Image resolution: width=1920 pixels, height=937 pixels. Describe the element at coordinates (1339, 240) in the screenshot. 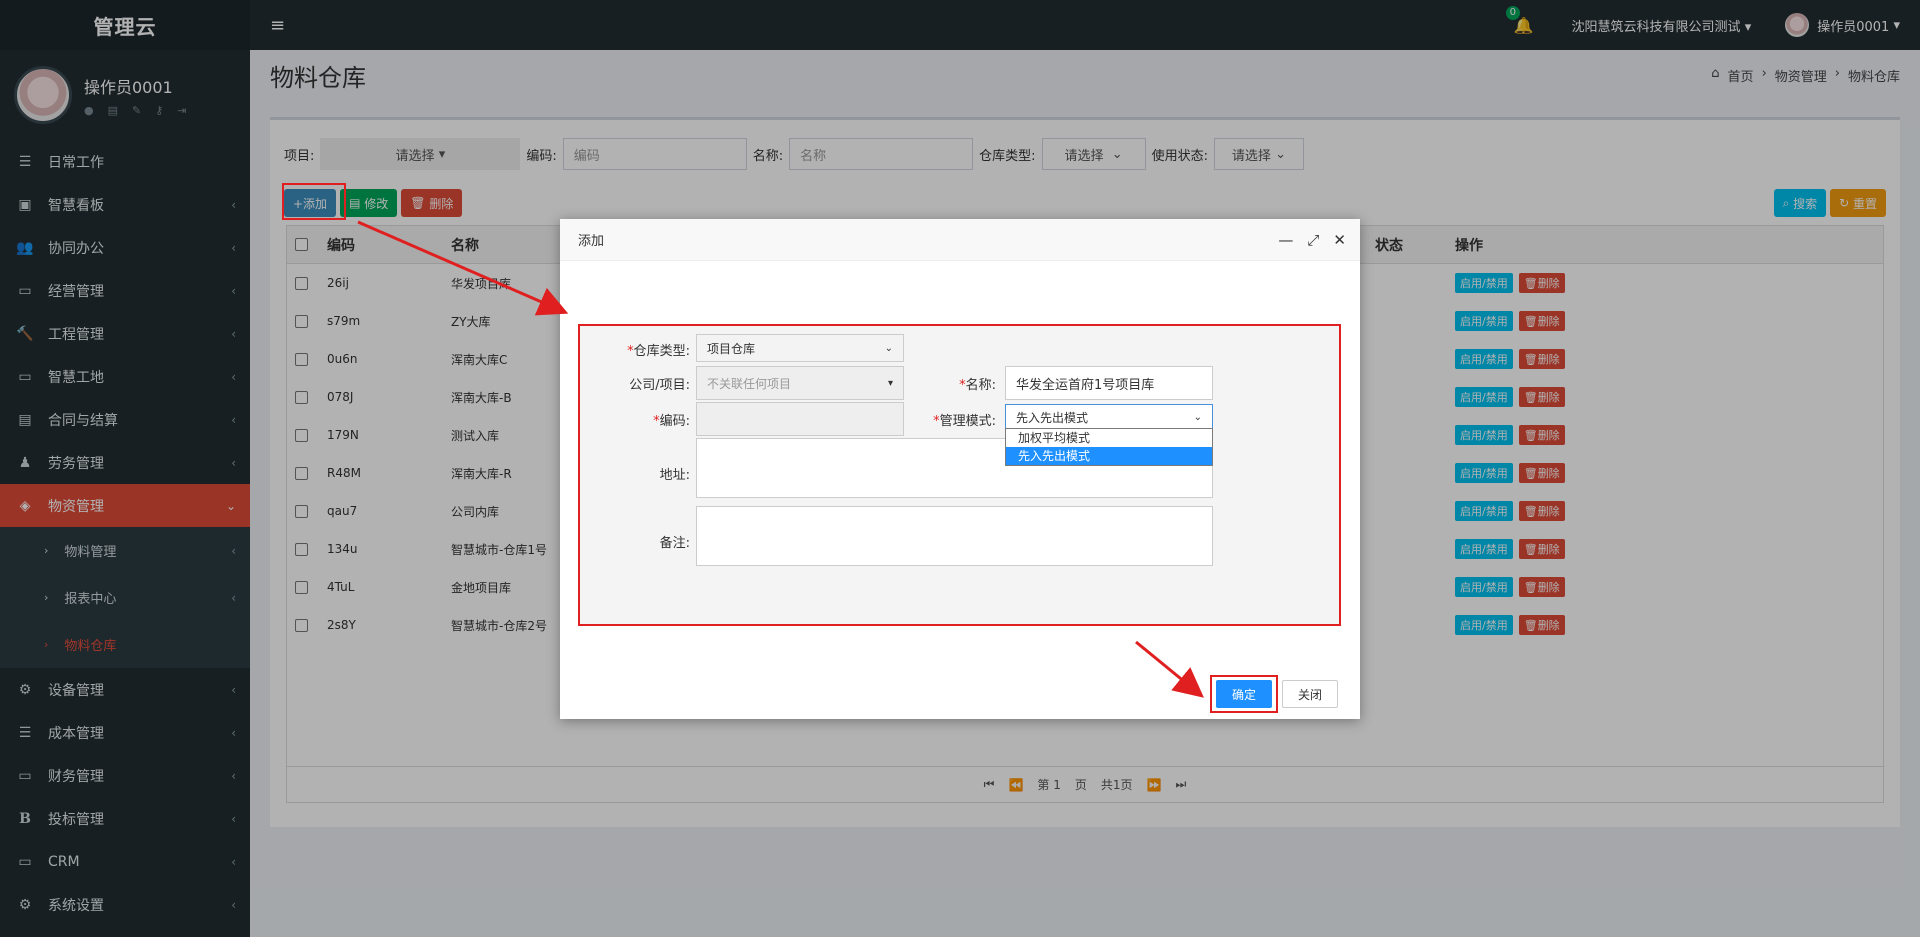

I see `close-icon: ✕` at that location.